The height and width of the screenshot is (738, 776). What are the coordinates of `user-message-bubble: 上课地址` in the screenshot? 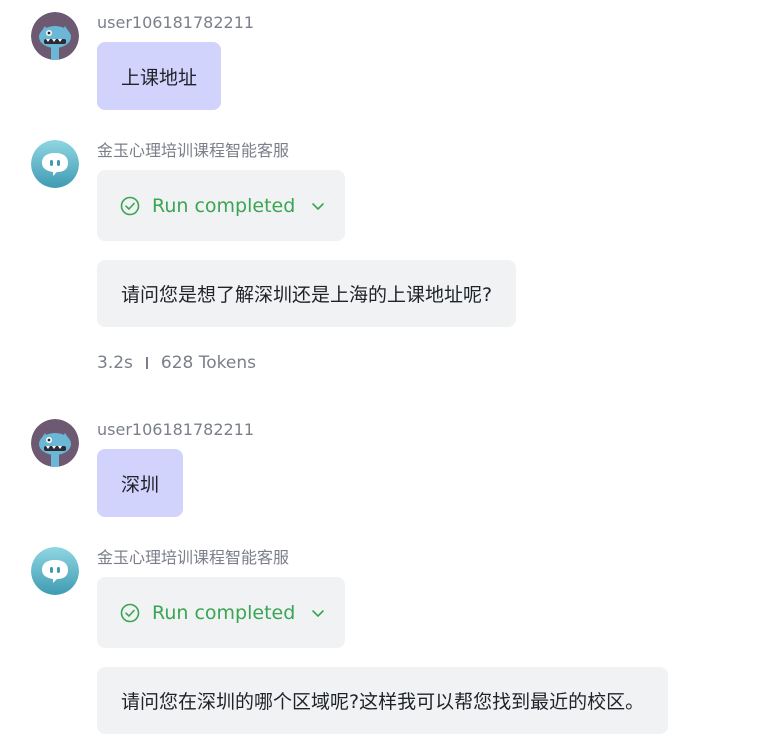 It's located at (159, 76).